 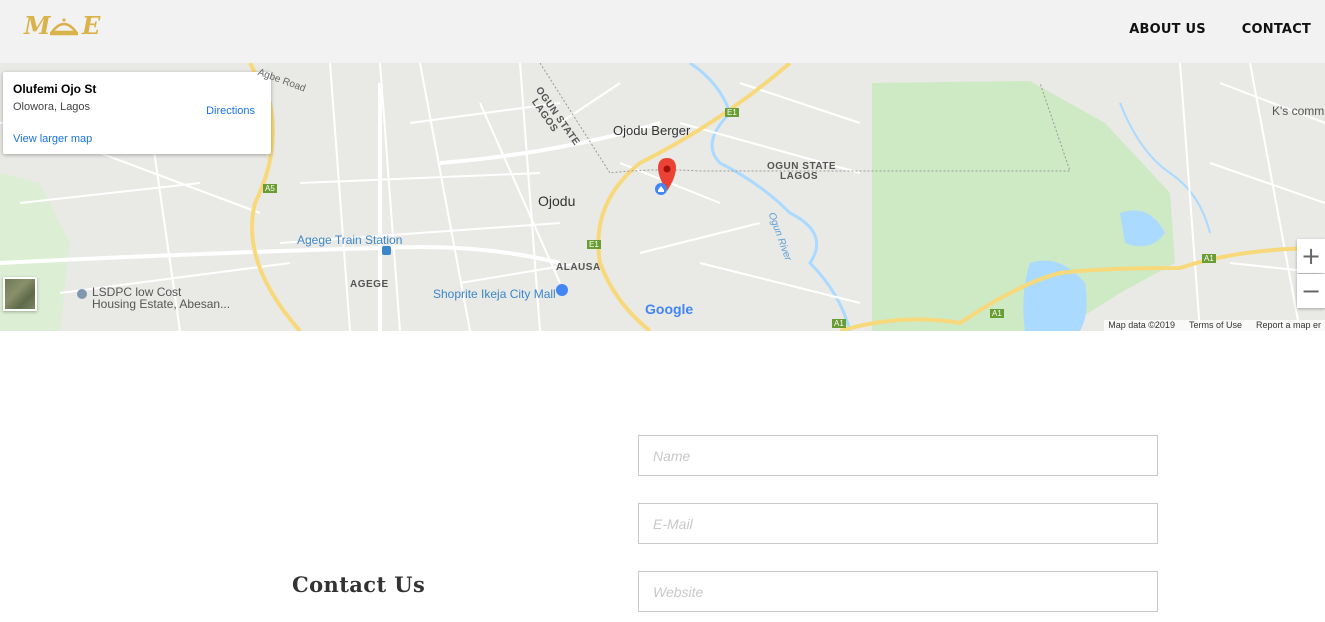 I want to click on report-map-error-link: Report a map er, so click(x=1288, y=325).